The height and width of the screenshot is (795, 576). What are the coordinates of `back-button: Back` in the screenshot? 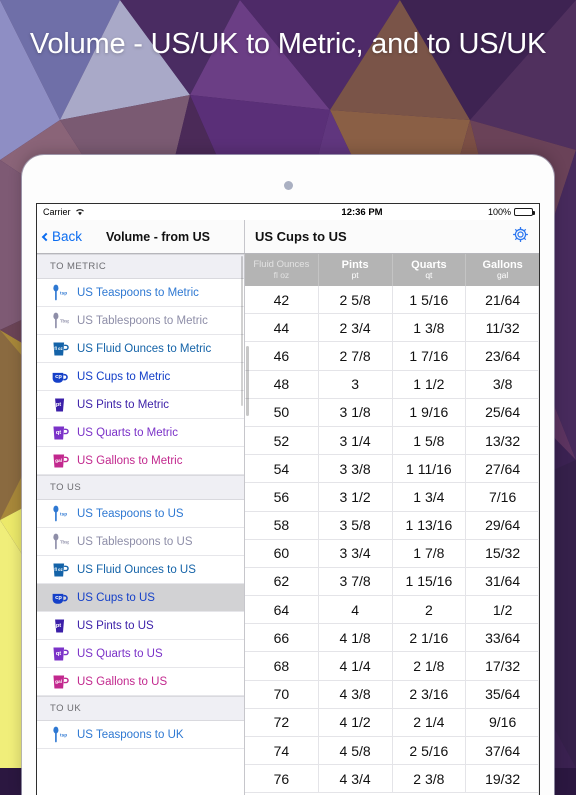 It's located at (62, 236).